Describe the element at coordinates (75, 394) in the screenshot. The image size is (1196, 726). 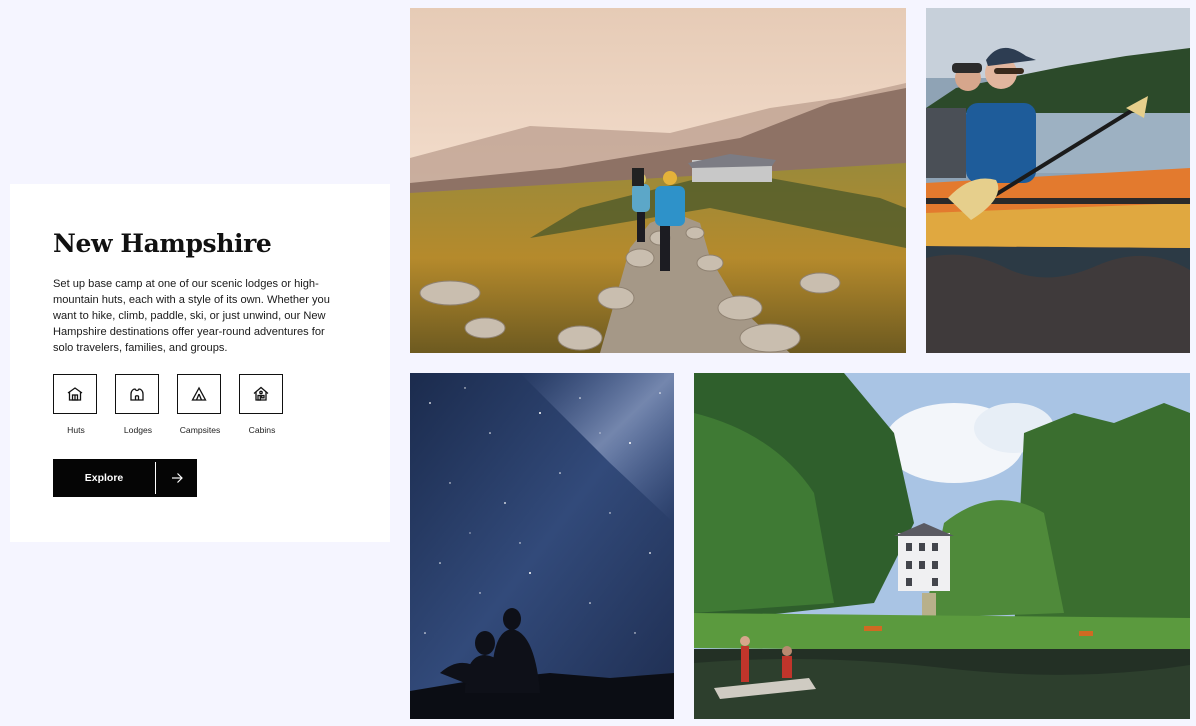
I see `hut-icon` at that location.